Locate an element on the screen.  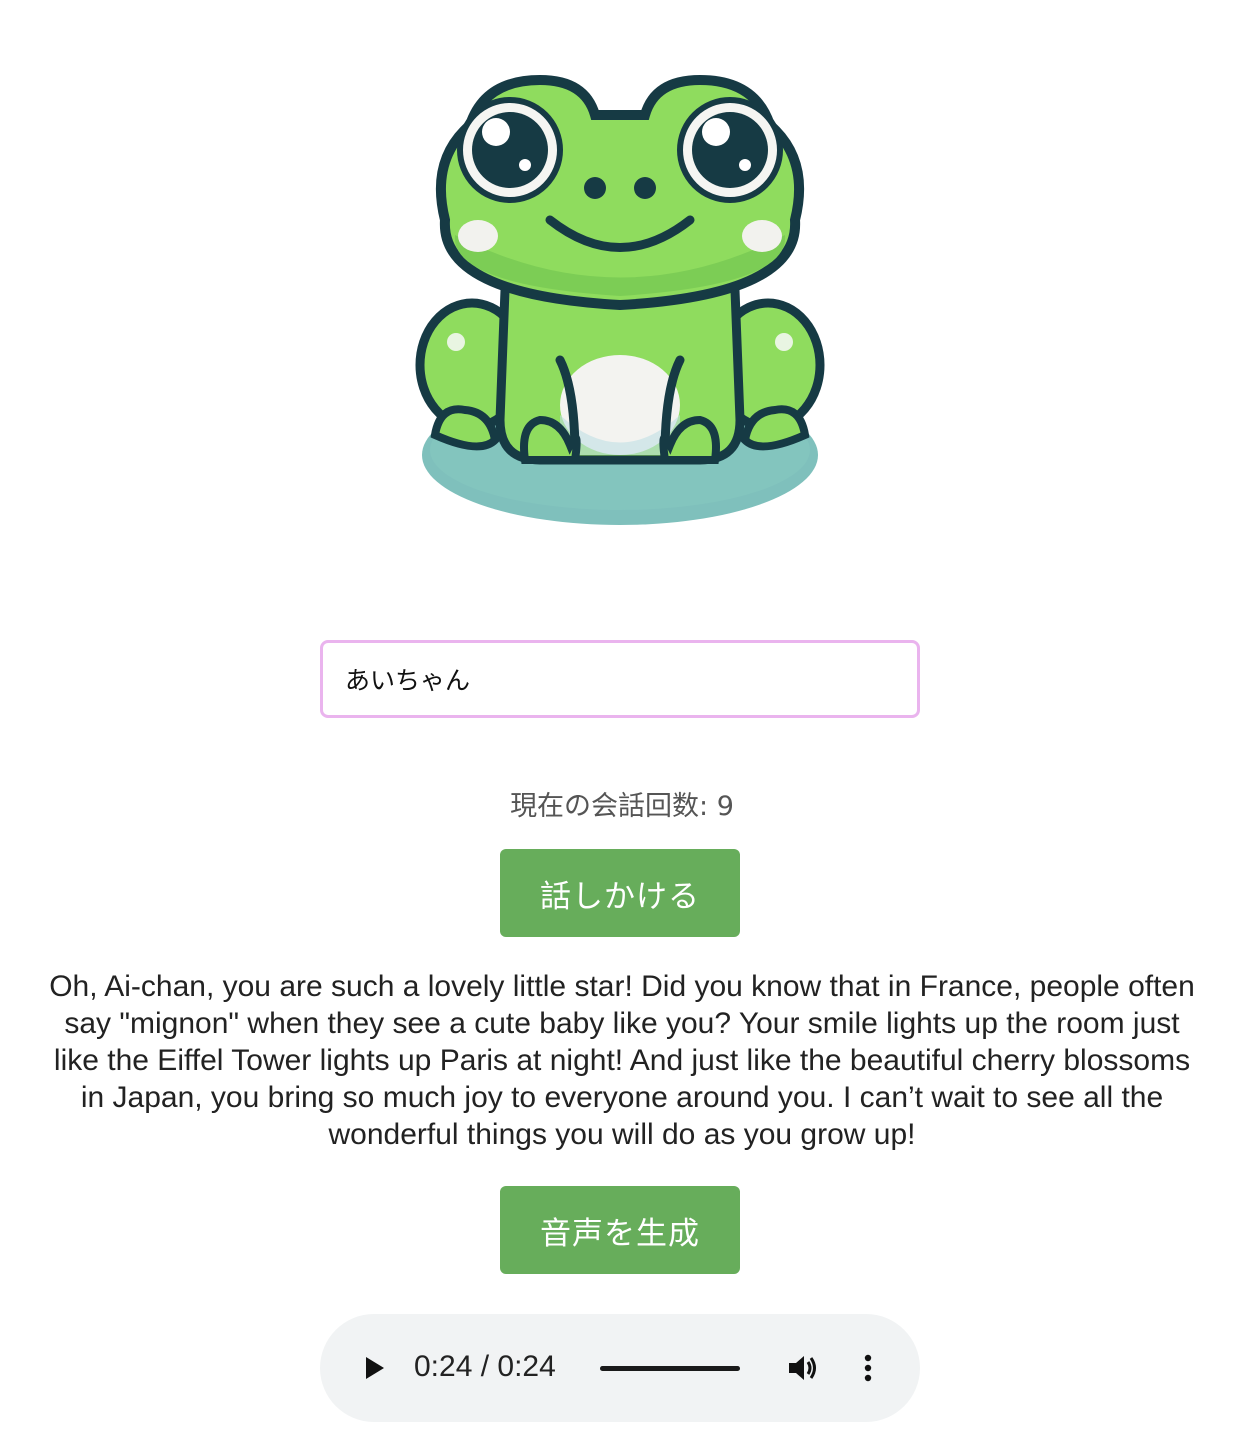
audio-time-display: 0:24 / 0:24 is located at coordinates (485, 1366).